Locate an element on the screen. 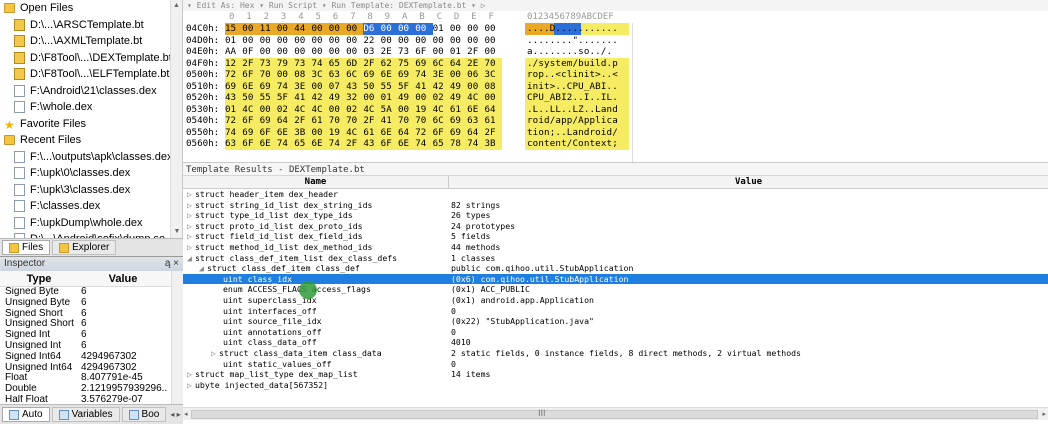 This screenshot has height=424, width=1048. tab-scroll-arrows: ◂ ▸ is located at coordinates (175, 414).